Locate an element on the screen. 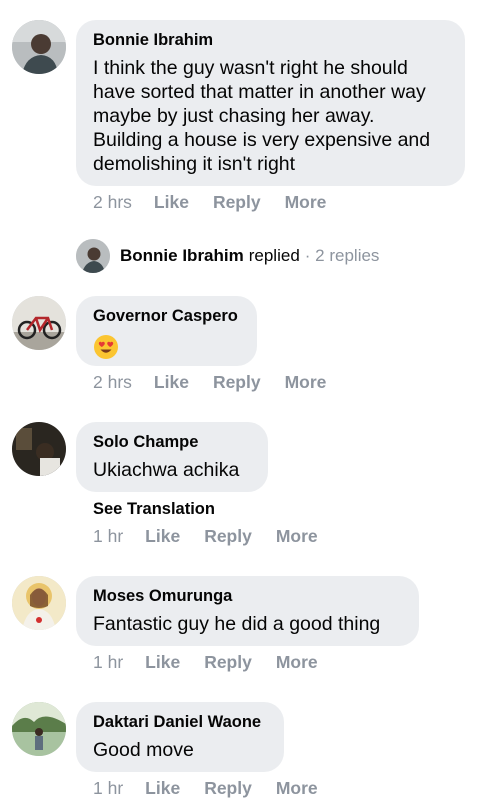 The image size is (480, 806). comment-bubble: Solo Champe Ukiachwa achika is located at coordinates (172, 457).